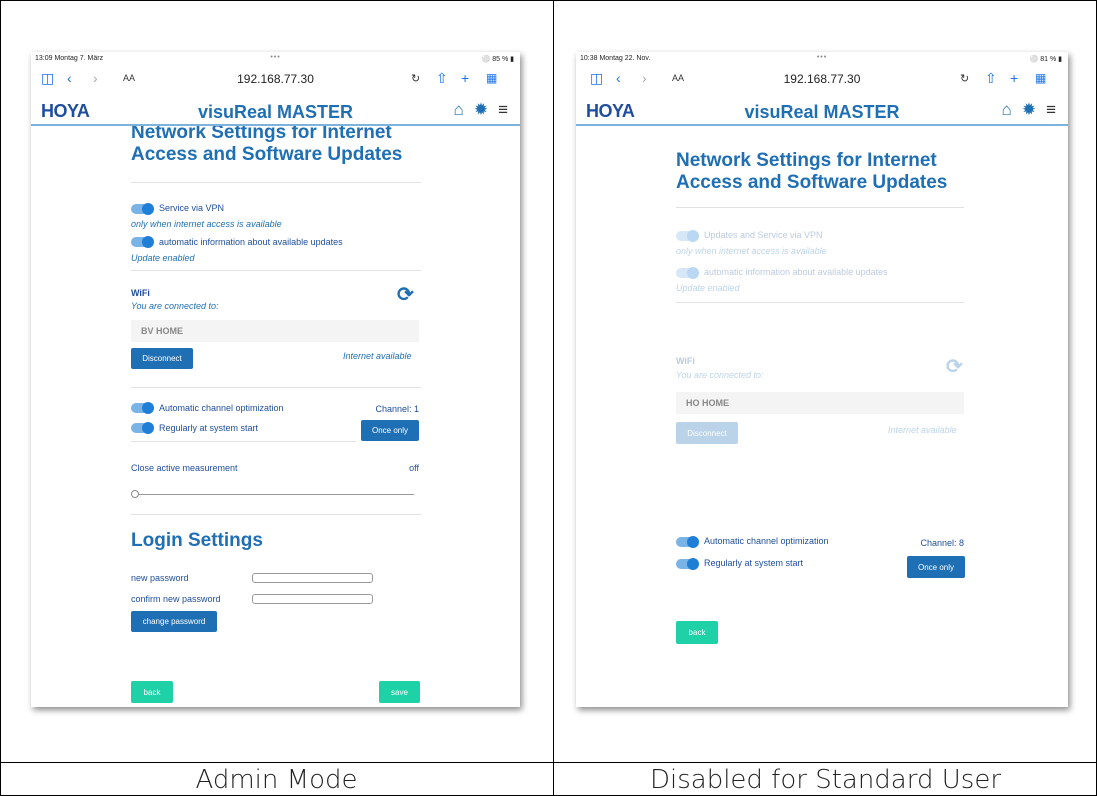 The width and height of the screenshot is (1097, 796). I want to click on battery-indicator: ⚪ 85 % ▮, so click(497, 59).